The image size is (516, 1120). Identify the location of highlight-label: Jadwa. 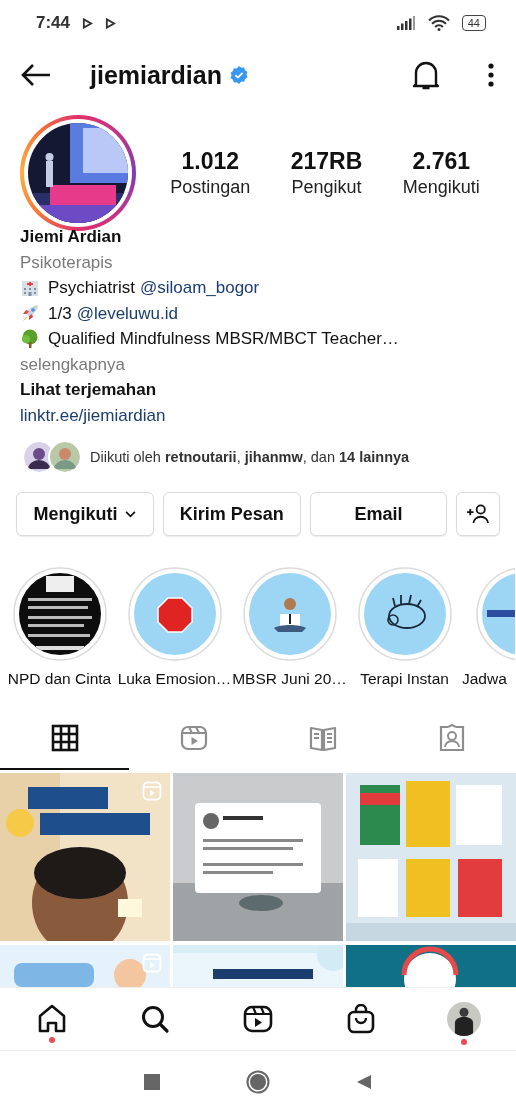
(484, 679).